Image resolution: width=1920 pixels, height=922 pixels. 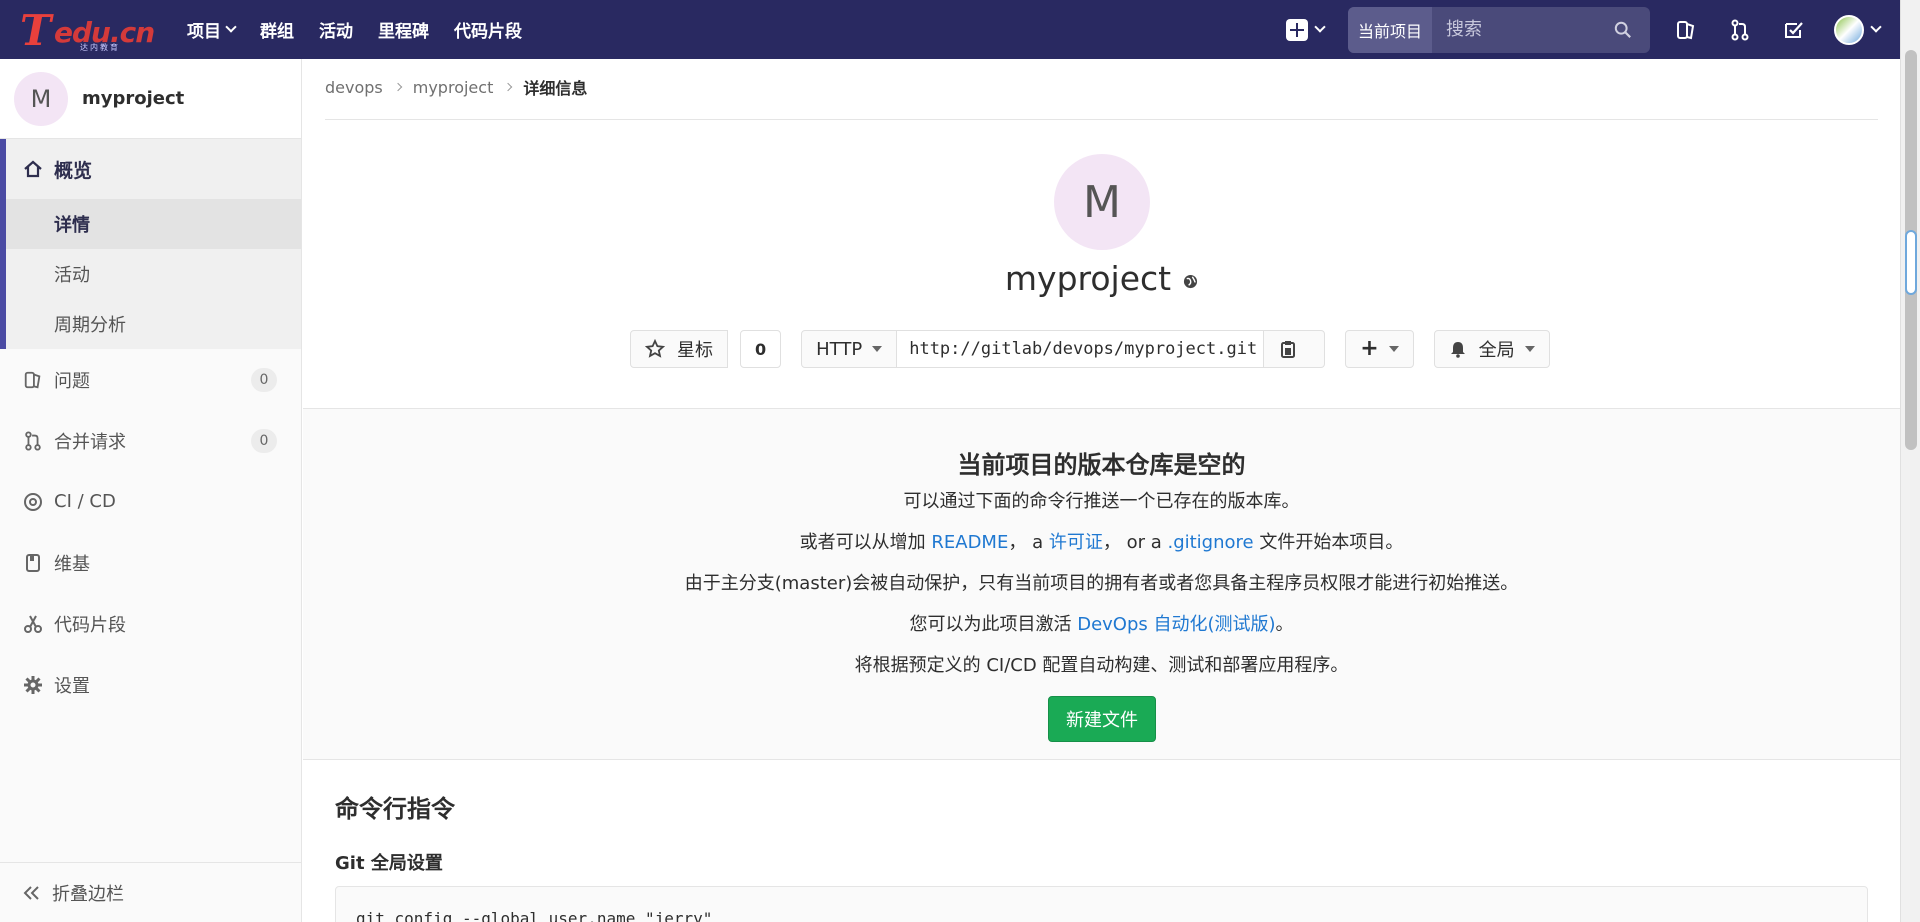 I want to click on sidebar-item-label: CI / CD, so click(x=85, y=501).